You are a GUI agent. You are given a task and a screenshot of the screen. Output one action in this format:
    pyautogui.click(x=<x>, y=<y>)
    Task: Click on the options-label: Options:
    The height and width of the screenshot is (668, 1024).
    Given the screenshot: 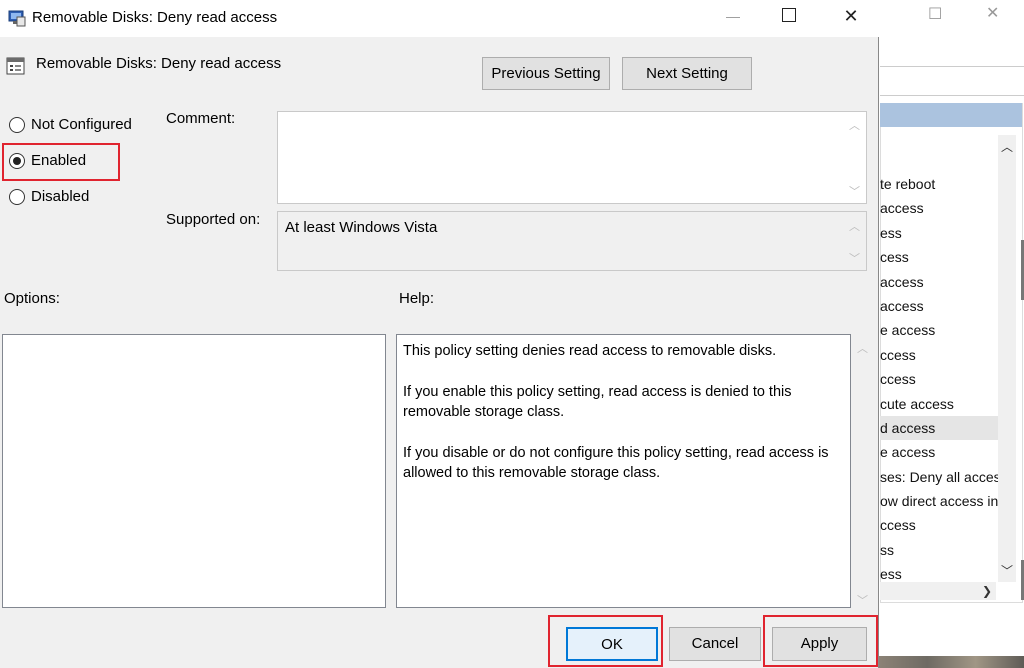 What is the action you would take?
    pyautogui.click(x=32, y=298)
    